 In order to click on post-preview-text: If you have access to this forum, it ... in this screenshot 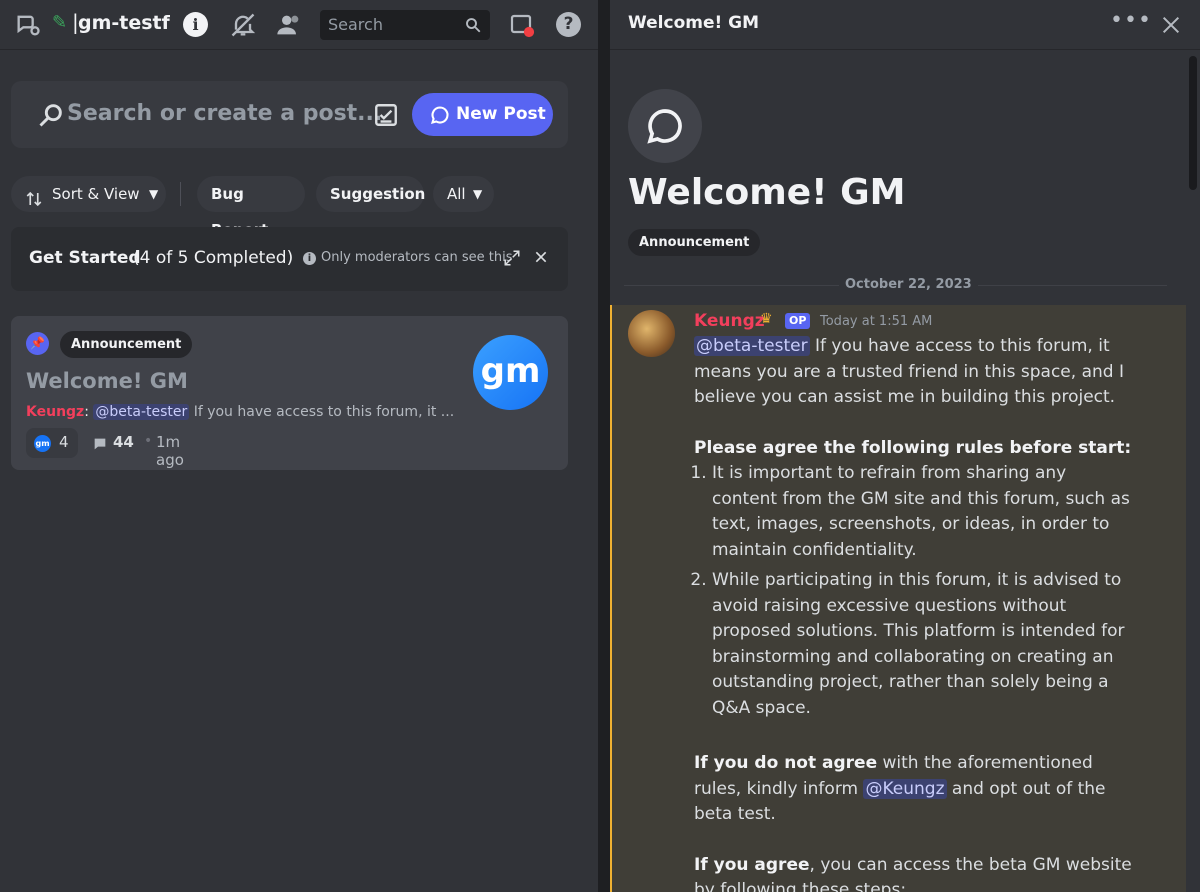, I will do `click(324, 412)`.